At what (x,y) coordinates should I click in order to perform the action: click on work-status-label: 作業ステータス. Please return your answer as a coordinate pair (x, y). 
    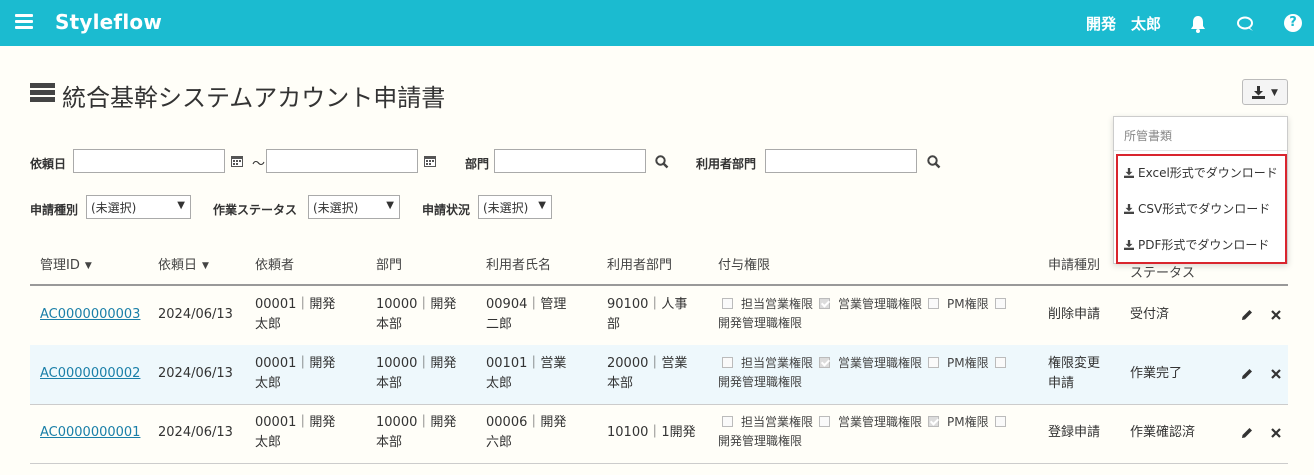
    Looking at the image, I should click on (255, 210).